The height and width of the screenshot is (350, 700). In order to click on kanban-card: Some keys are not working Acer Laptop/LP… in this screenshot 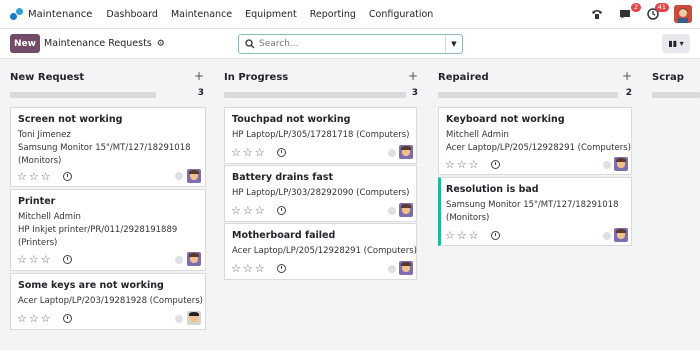, I will do `click(108, 301)`.